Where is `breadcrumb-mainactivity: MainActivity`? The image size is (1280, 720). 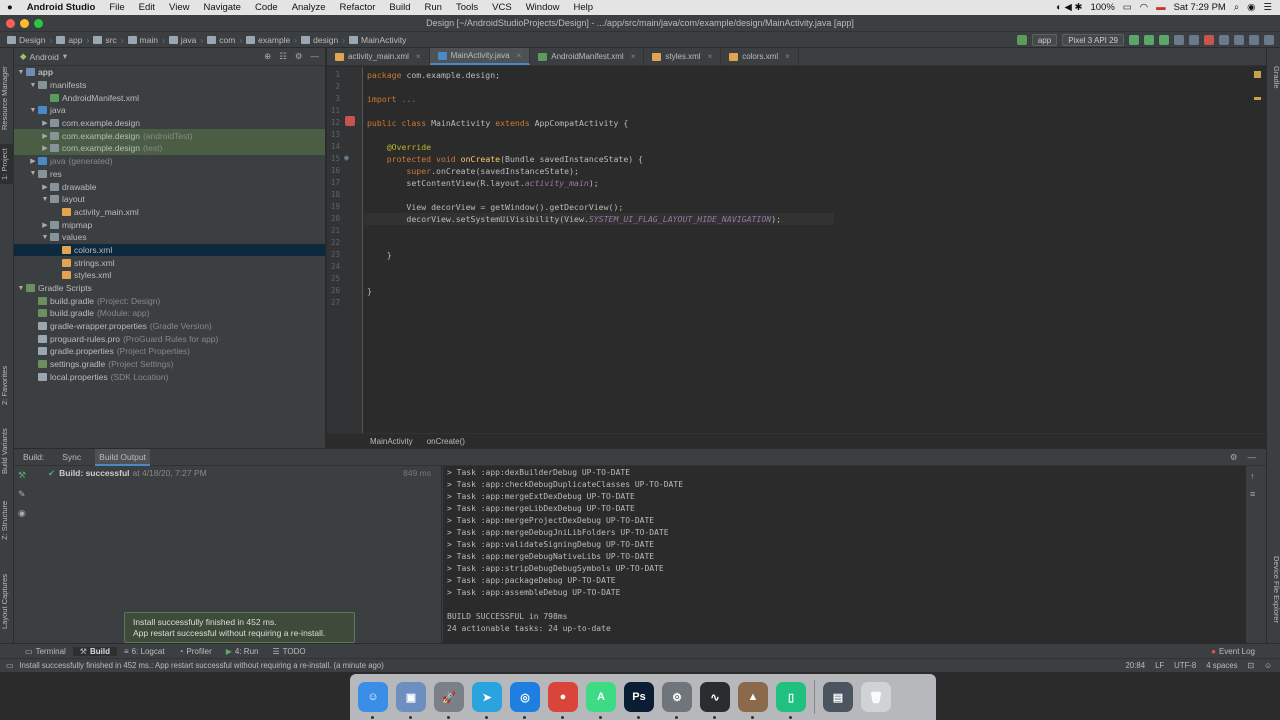
breadcrumb-mainactivity: MainActivity is located at coordinates (377, 40).